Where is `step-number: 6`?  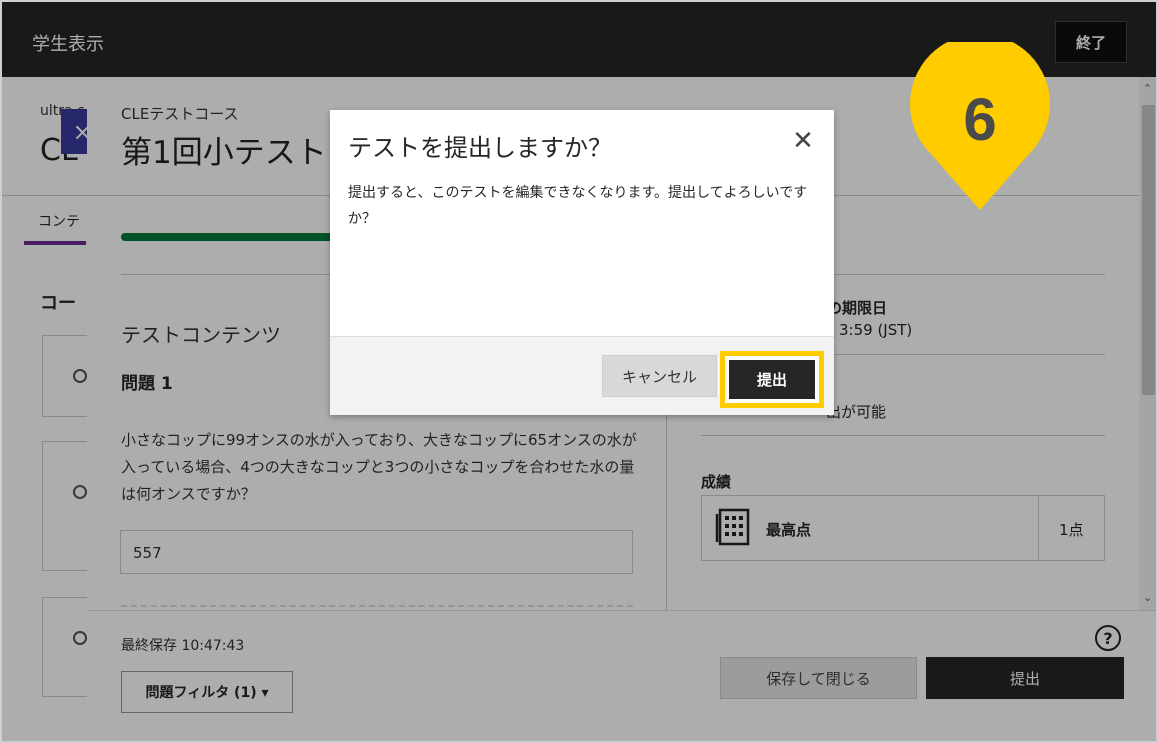 step-number: 6 is located at coordinates (979, 119).